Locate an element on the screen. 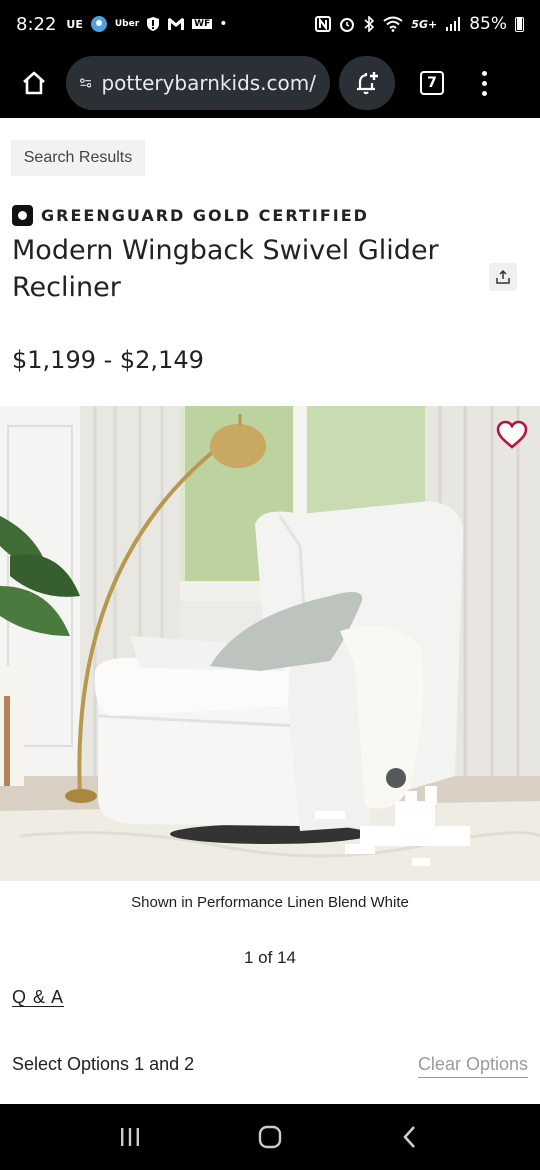 The width and height of the screenshot is (540, 1170). home-nav-button is located at coordinates (270, 1137).